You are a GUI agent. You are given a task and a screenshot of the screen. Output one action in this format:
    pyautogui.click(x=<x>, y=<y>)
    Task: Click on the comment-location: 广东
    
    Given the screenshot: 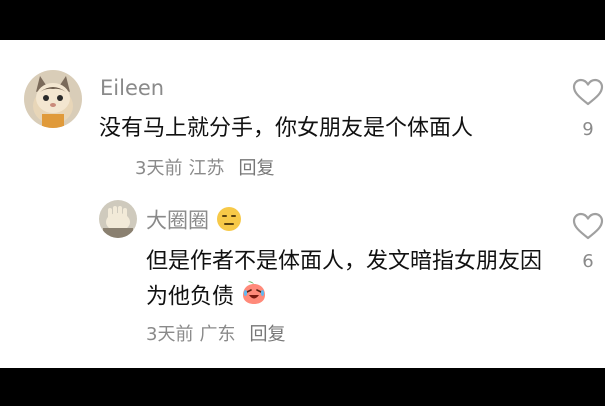 What is the action you would take?
    pyautogui.click(x=217, y=334)
    